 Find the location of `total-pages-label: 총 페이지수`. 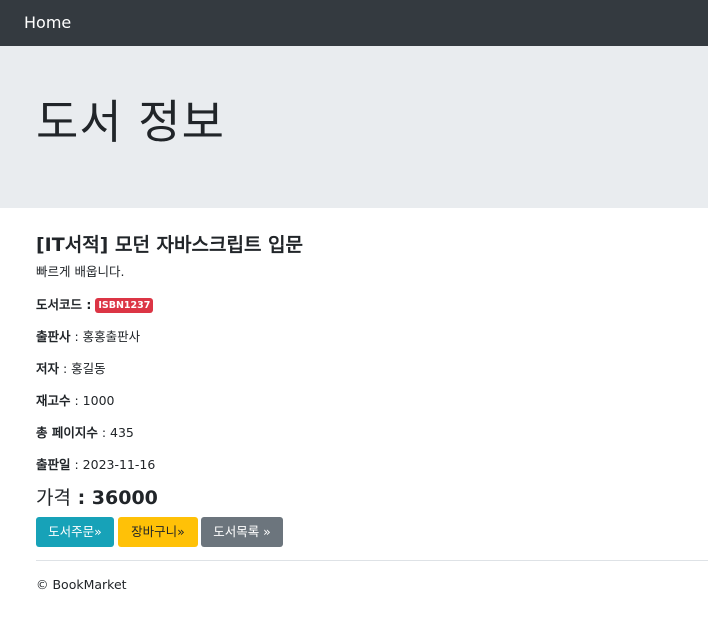

total-pages-label: 총 페이지수 is located at coordinates (67, 432).